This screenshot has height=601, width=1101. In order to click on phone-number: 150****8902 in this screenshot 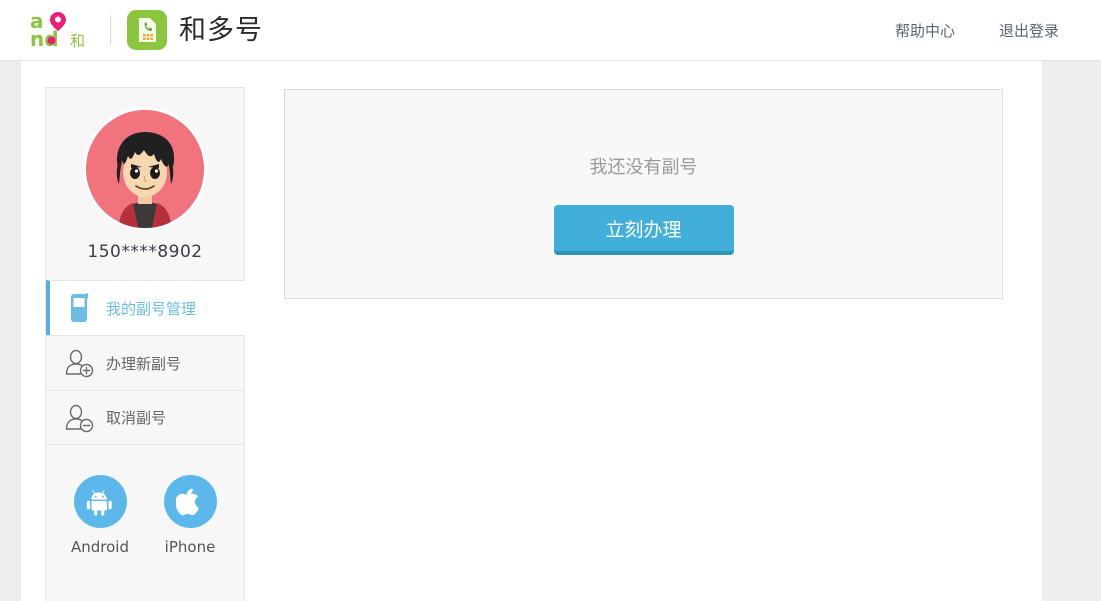, I will do `click(145, 252)`.